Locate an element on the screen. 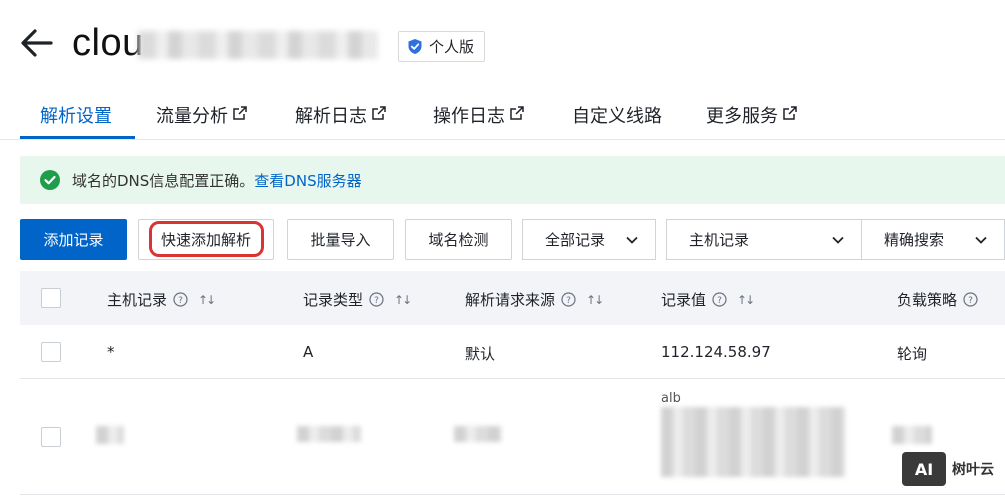 The width and height of the screenshot is (1005, 500). column-label: 主机记录 is located at coordinates (137, 300).